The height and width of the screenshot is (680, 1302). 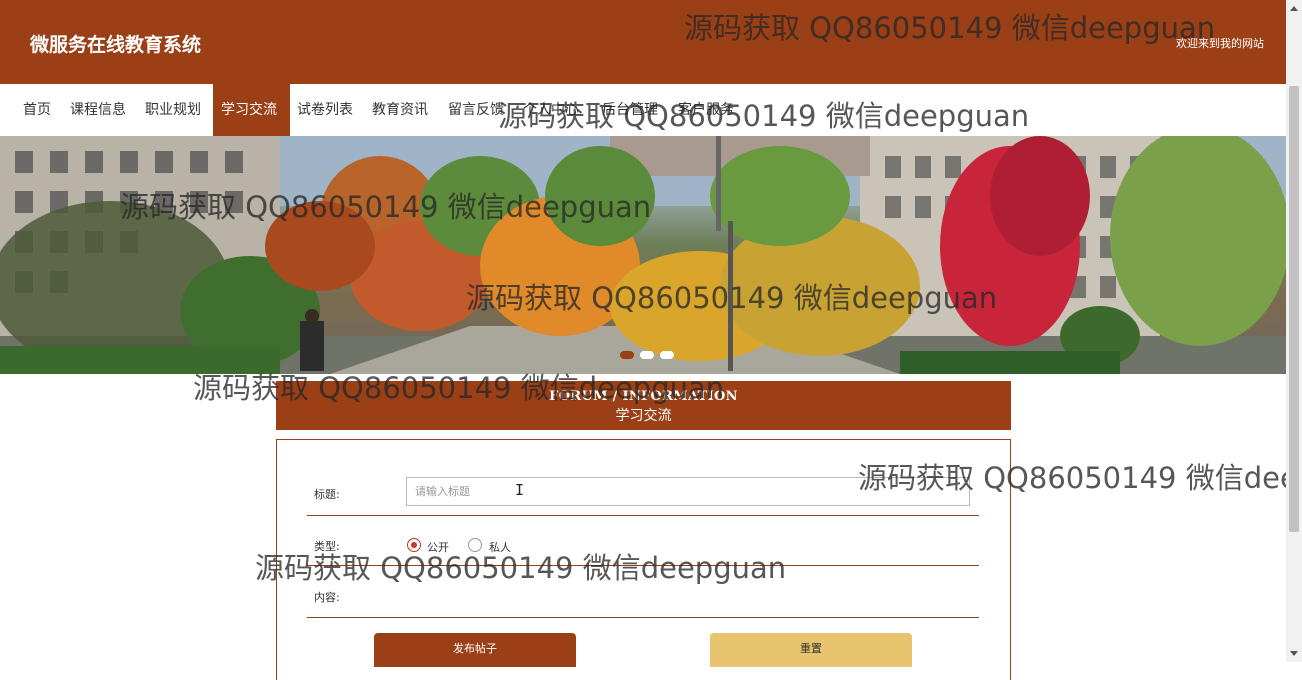 I want to click on nav-item-service: 客户服务, so click(x=706, y=110).